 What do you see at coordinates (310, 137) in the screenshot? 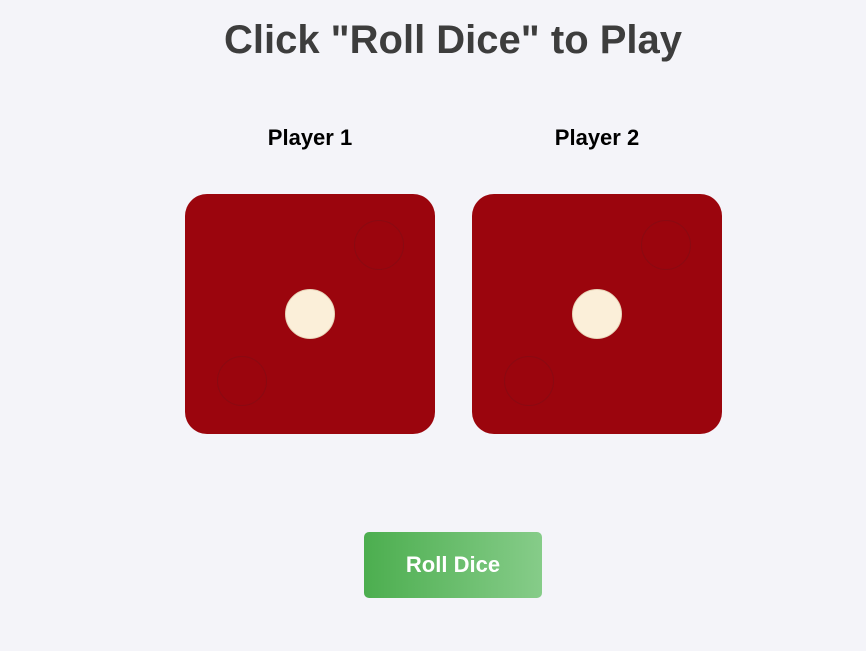
I see `player-1-label: Player 1` at bounding box center [310, 137].